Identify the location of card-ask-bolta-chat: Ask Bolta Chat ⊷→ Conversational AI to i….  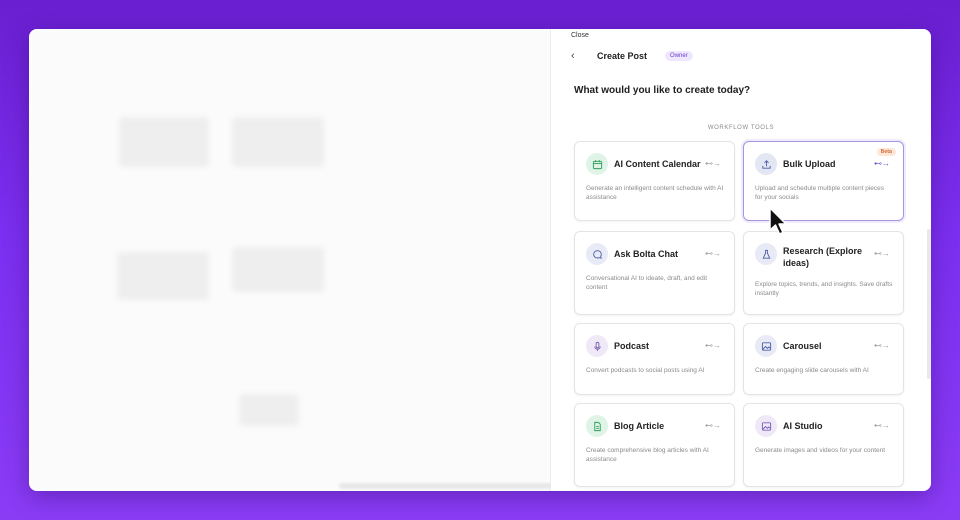
(654, 273).